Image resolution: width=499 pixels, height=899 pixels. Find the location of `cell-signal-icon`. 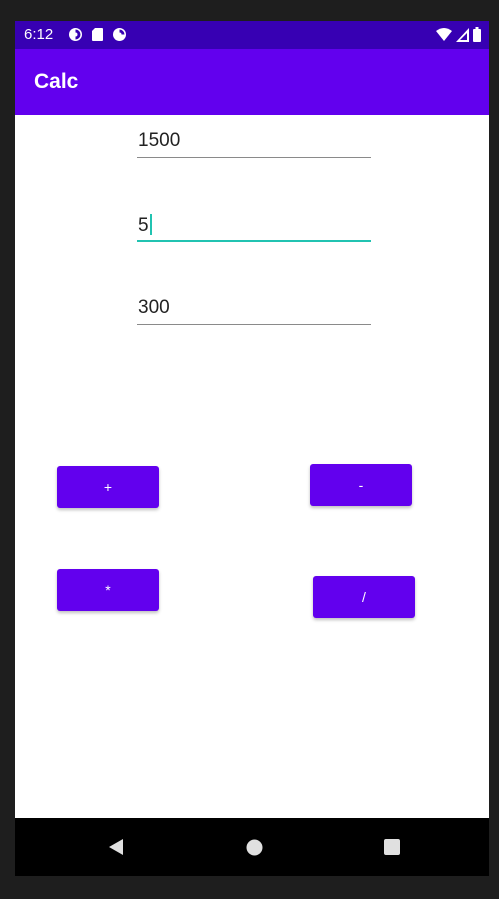

cell-signal-icon is located at coordinates (462, 37).